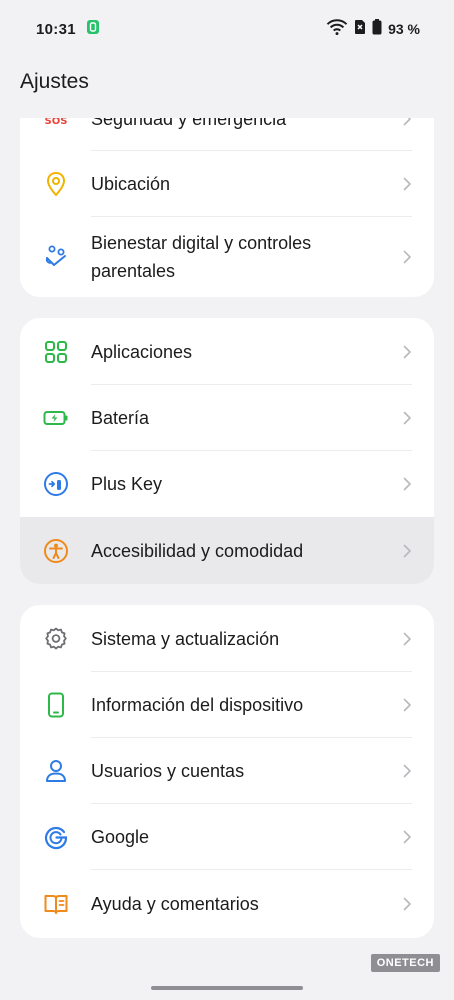 This screenshot has height=1000, width=454. I want to click on settings-item-sistema: Sistema y actualización, so click(227, 638).